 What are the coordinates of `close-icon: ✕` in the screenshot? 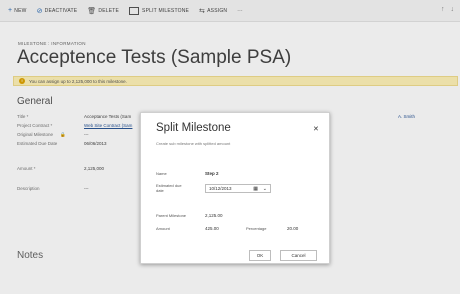 It's located at (316, 129).